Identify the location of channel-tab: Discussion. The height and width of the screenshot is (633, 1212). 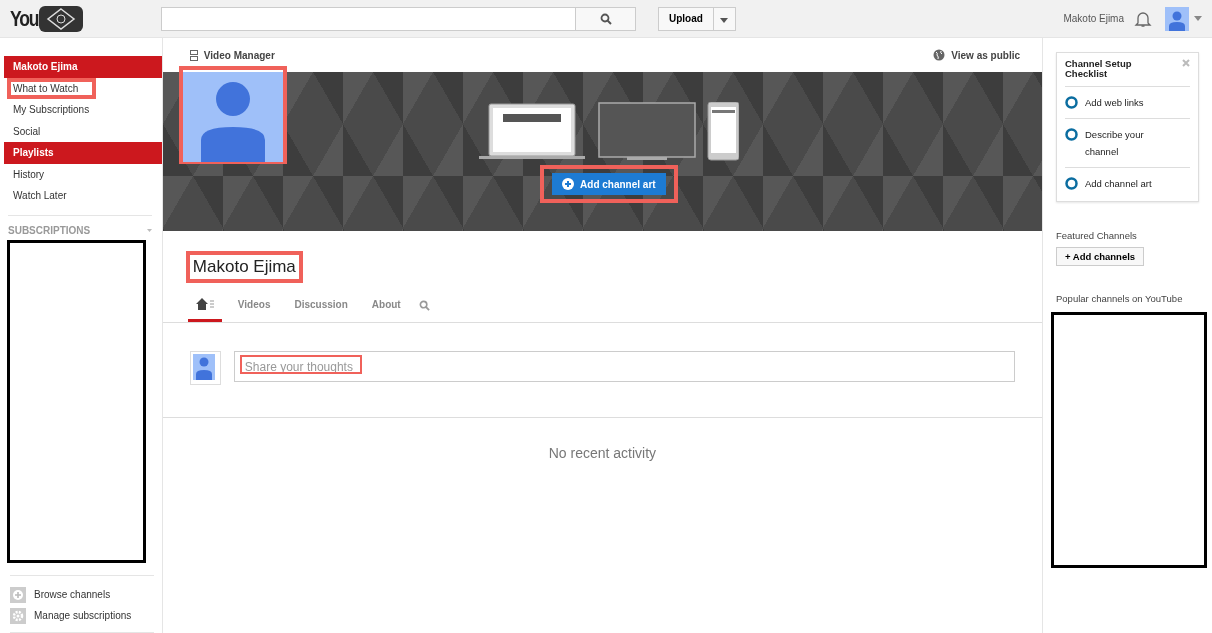
(321, 305).